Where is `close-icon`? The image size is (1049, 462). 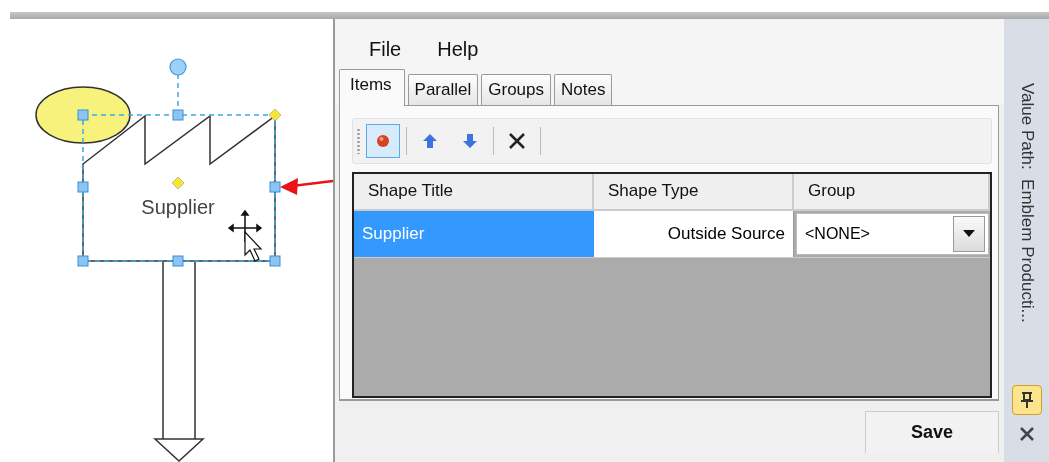 close-icon is located at coordinates (1026, 433).